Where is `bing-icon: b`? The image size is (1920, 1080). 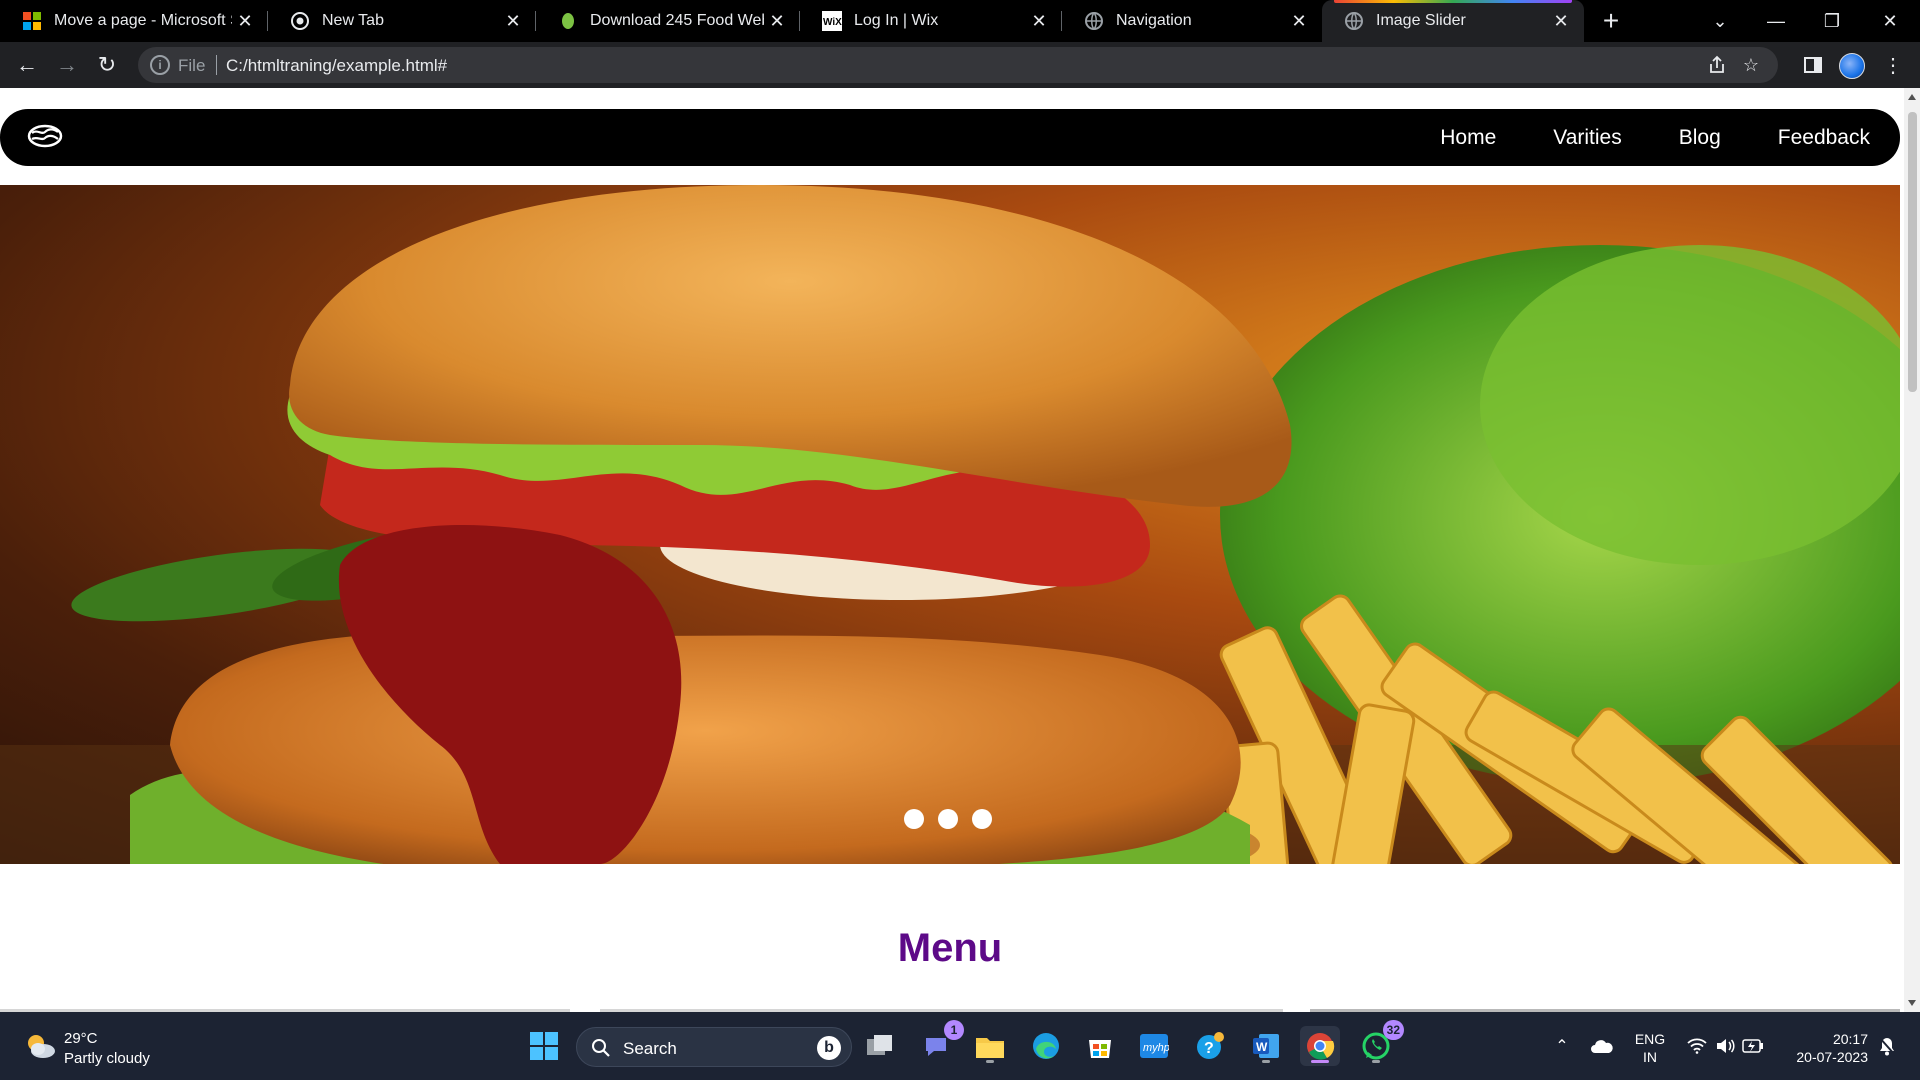 bing-icon: b is located at coordinates (829, 1048).